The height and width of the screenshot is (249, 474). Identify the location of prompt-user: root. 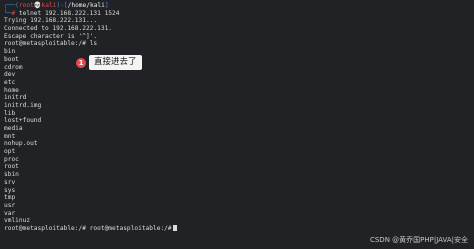
(26, 5).